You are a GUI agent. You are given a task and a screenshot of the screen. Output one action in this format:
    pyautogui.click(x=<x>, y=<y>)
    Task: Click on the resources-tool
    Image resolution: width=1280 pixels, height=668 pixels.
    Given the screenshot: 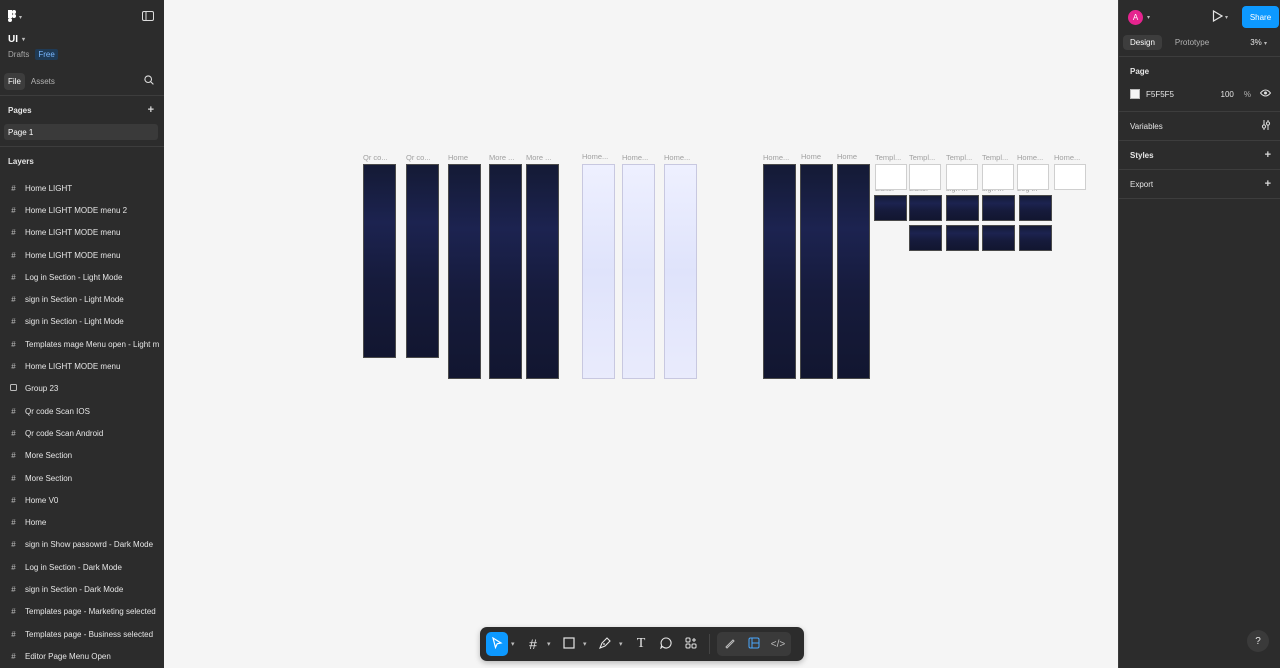 What is the action you would take?
    pyautogui.click(x=691, y=644)
    